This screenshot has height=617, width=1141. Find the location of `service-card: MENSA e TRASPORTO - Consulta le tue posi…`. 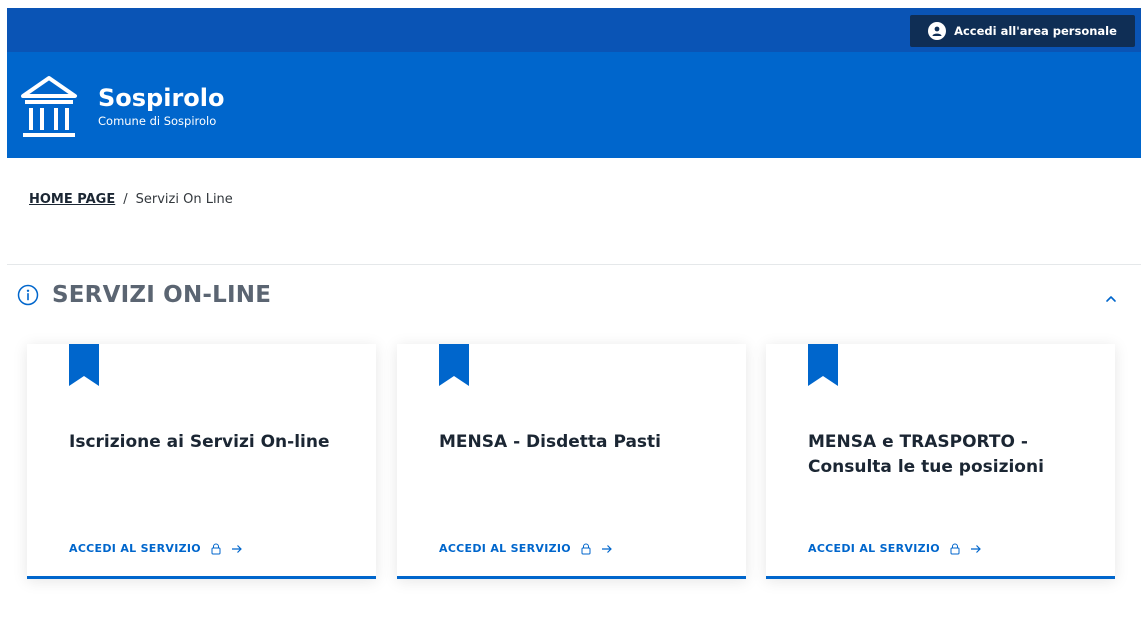

service-card: MENSA e TRASPORTO - Consulta le tue posi… is located at coordinates (940, 461).